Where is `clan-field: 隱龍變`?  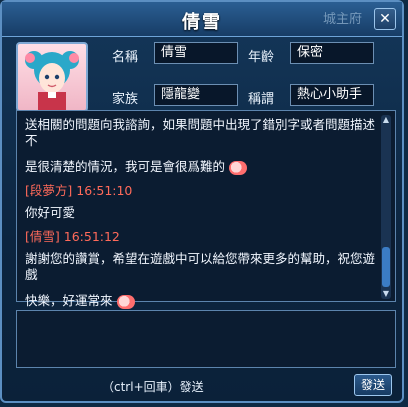 clan-field: 隱龍變 is located at coordinates (196, 95).